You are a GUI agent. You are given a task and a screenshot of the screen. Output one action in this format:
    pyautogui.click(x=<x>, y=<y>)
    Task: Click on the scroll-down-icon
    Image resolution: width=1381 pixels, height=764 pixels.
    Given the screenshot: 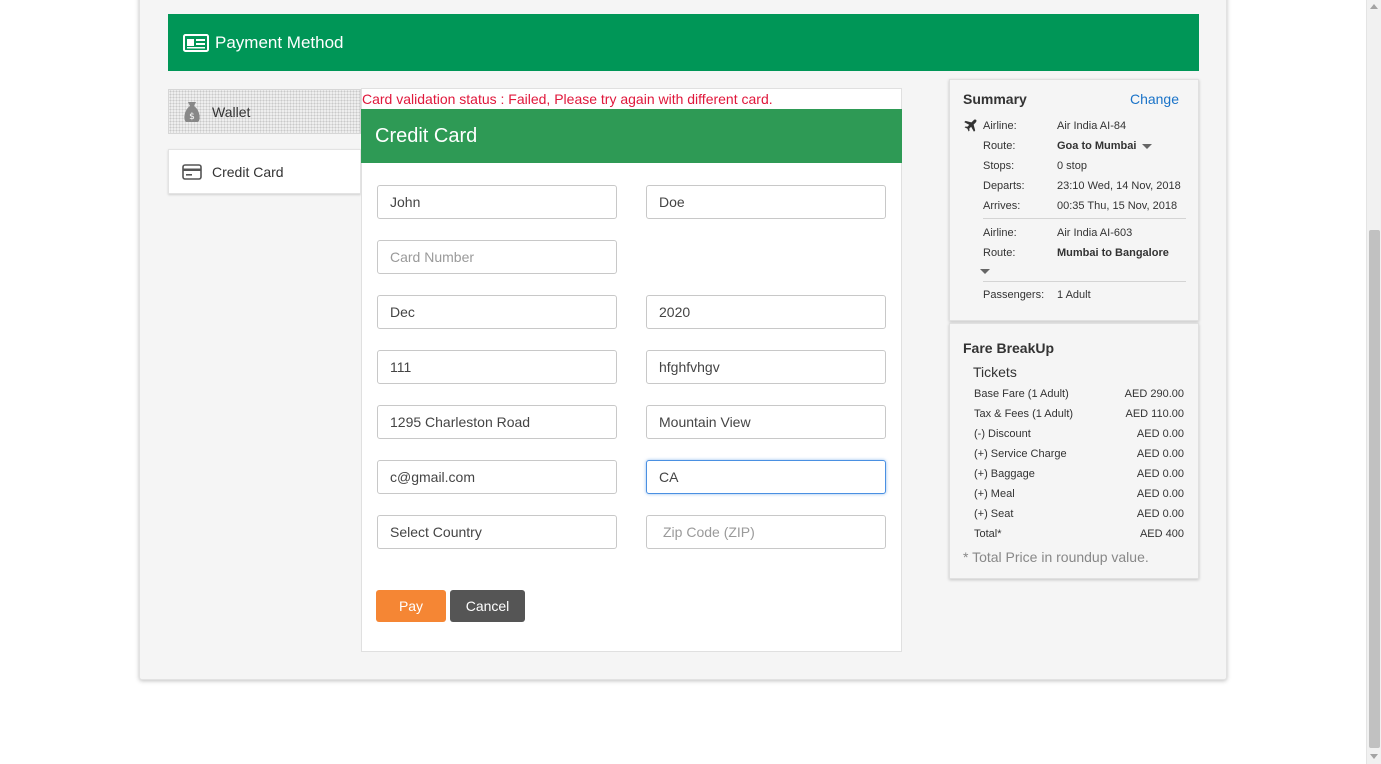 What is the action you would take?
    pyautogui.click(x=1374, y=756)
    